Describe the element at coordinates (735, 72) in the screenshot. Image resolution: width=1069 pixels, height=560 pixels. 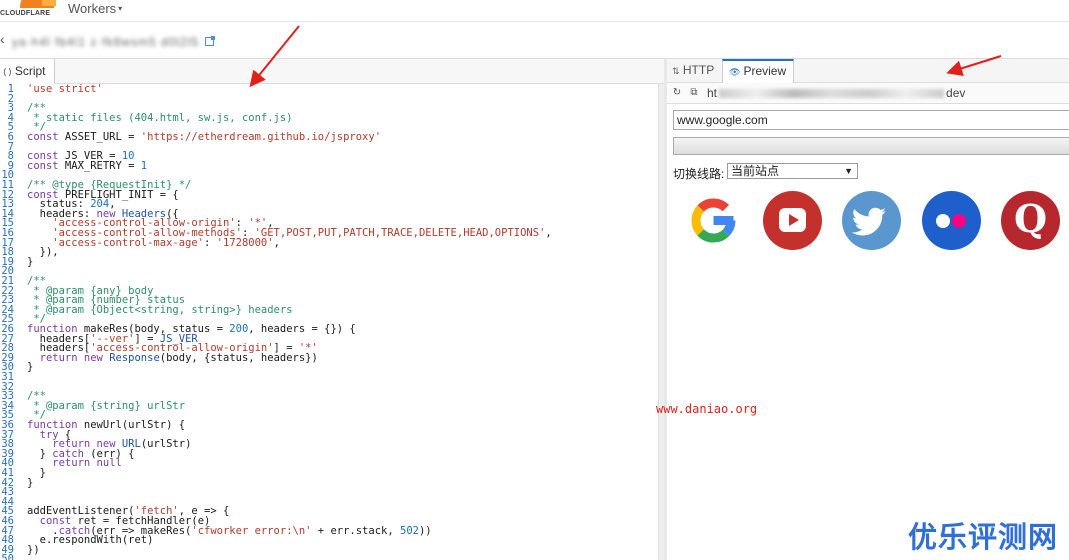
I see `eye-icon: 👁` at that location.